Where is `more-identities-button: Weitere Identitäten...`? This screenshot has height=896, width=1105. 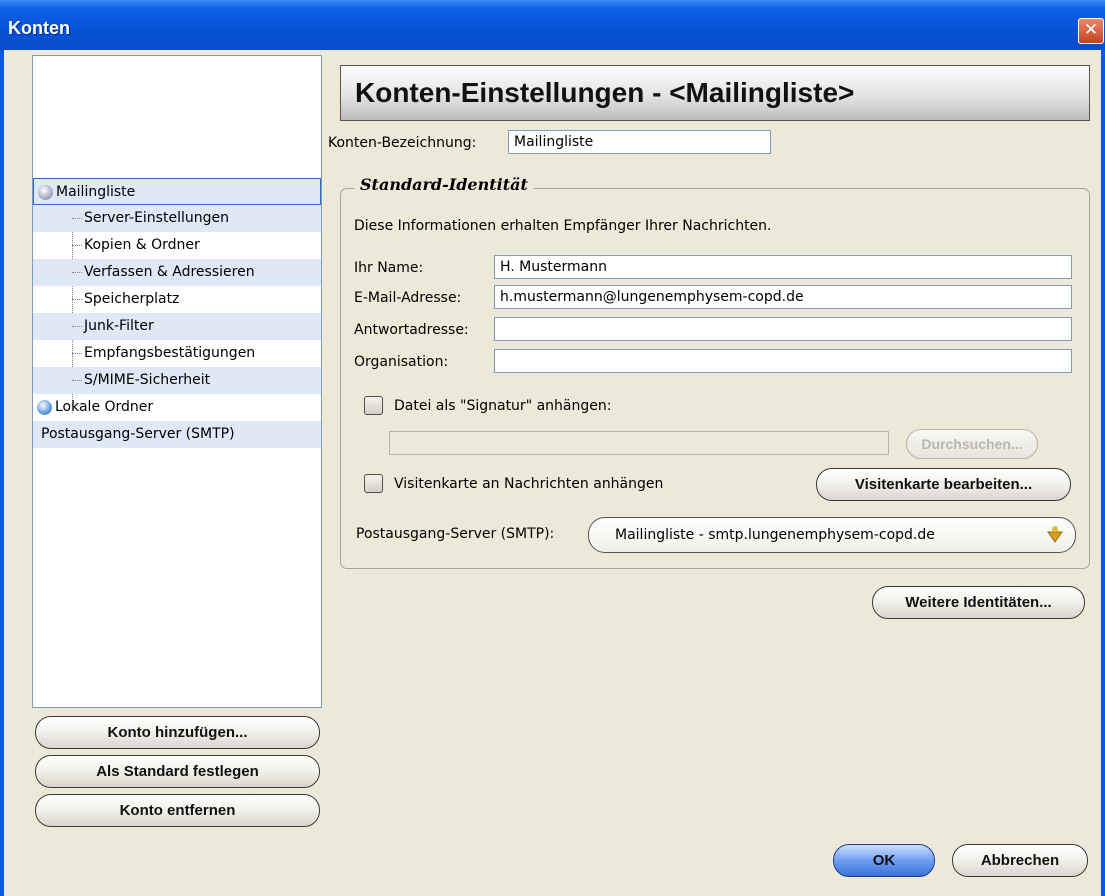 more-identities-button: Weitere Identitäten... is located at coordinates (978, 602).